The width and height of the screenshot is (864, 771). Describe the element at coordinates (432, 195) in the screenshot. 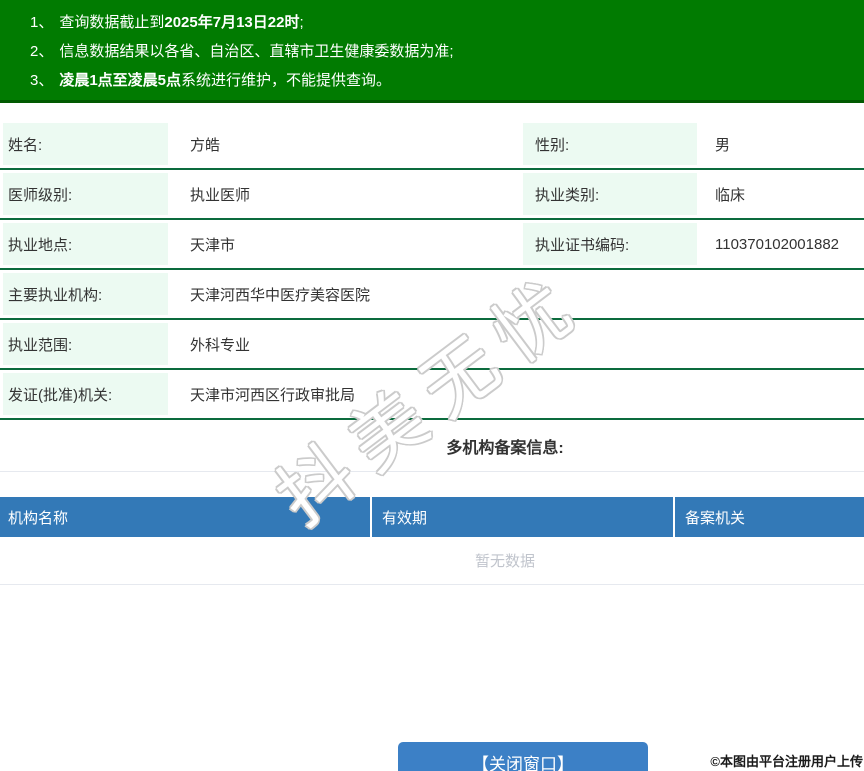

I see `table-row: 医师级别: 执业医师 执业类别: 临床` at that location.